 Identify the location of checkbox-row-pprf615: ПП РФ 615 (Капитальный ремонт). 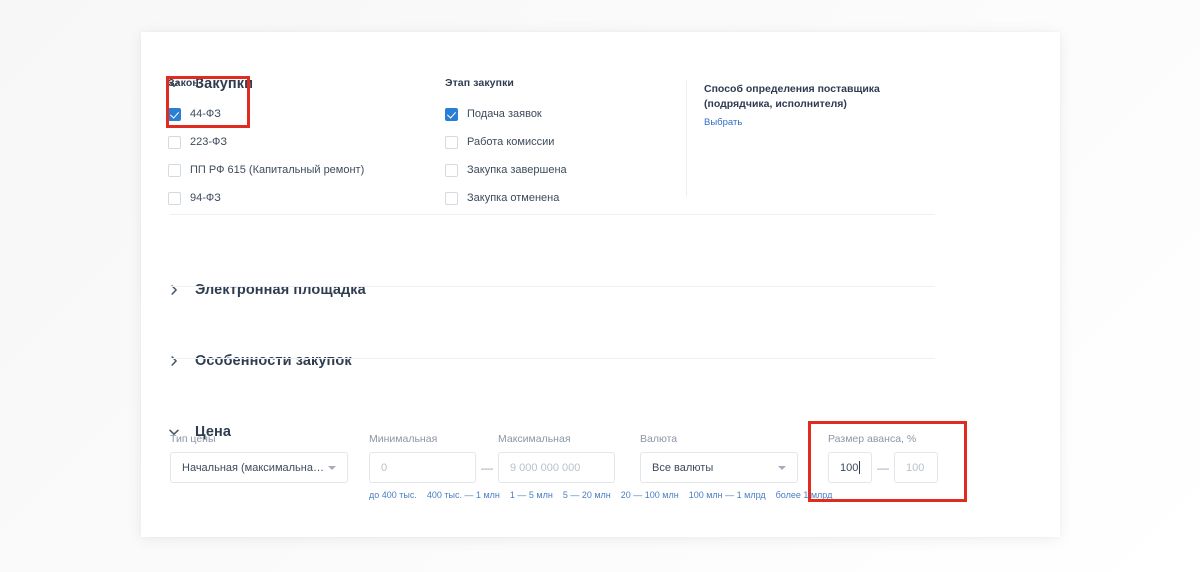
(266, 170).